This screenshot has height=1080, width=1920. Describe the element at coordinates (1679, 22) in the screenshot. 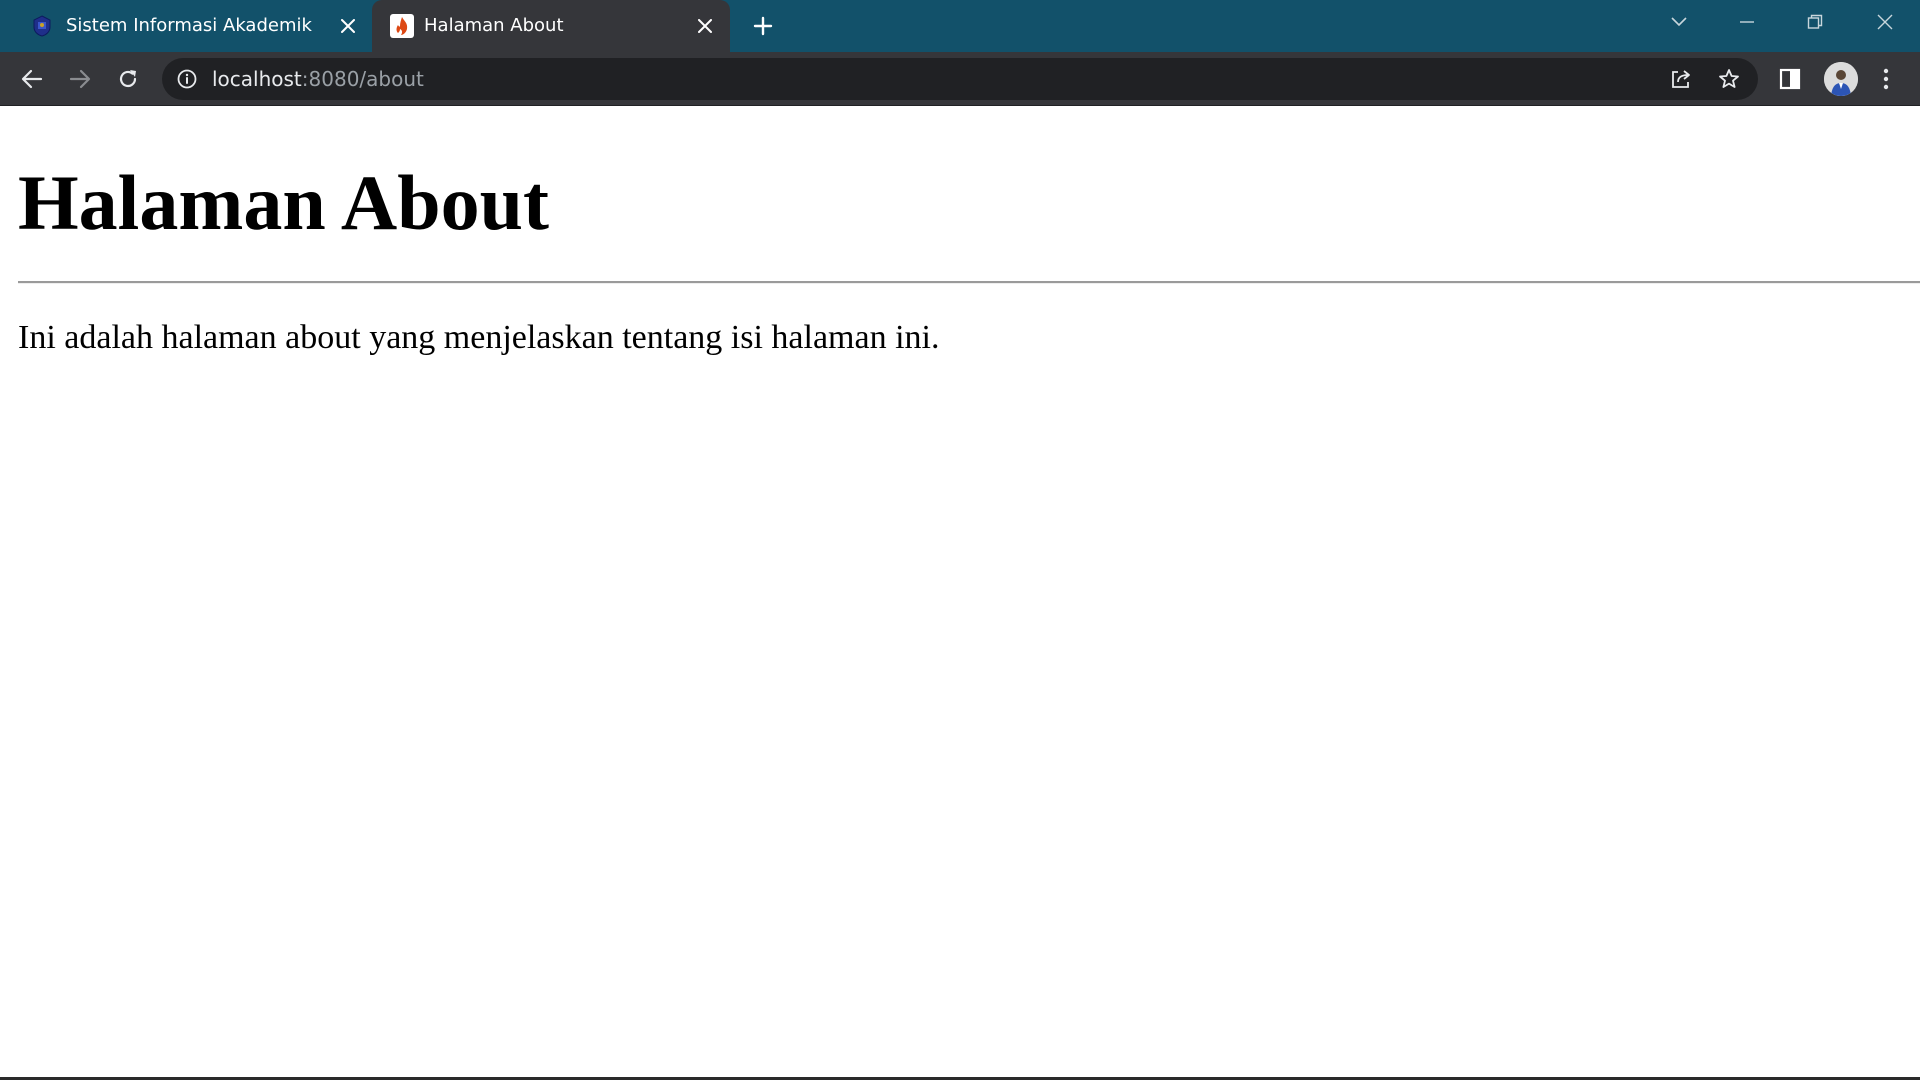

I see `tab-search-chevron-down-icon` at that location.